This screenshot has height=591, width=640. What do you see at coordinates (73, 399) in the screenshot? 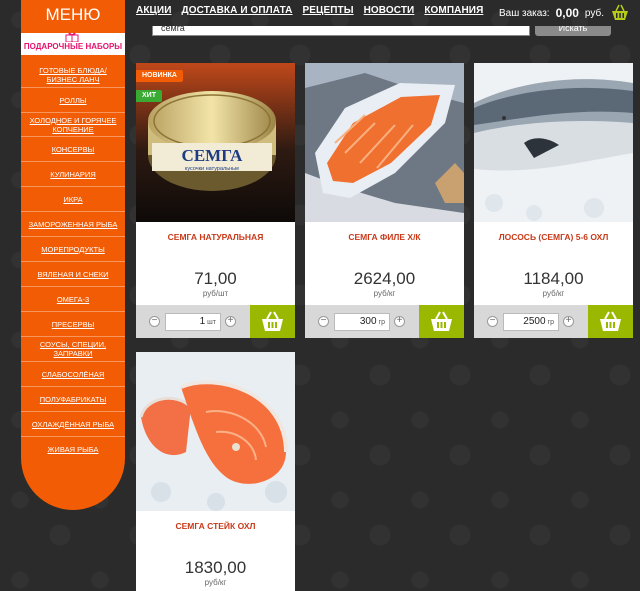
I see `sidebar-item-semi-finished: ПОЛУФАБРИКАТЫ` at bounding box center [73, 399].